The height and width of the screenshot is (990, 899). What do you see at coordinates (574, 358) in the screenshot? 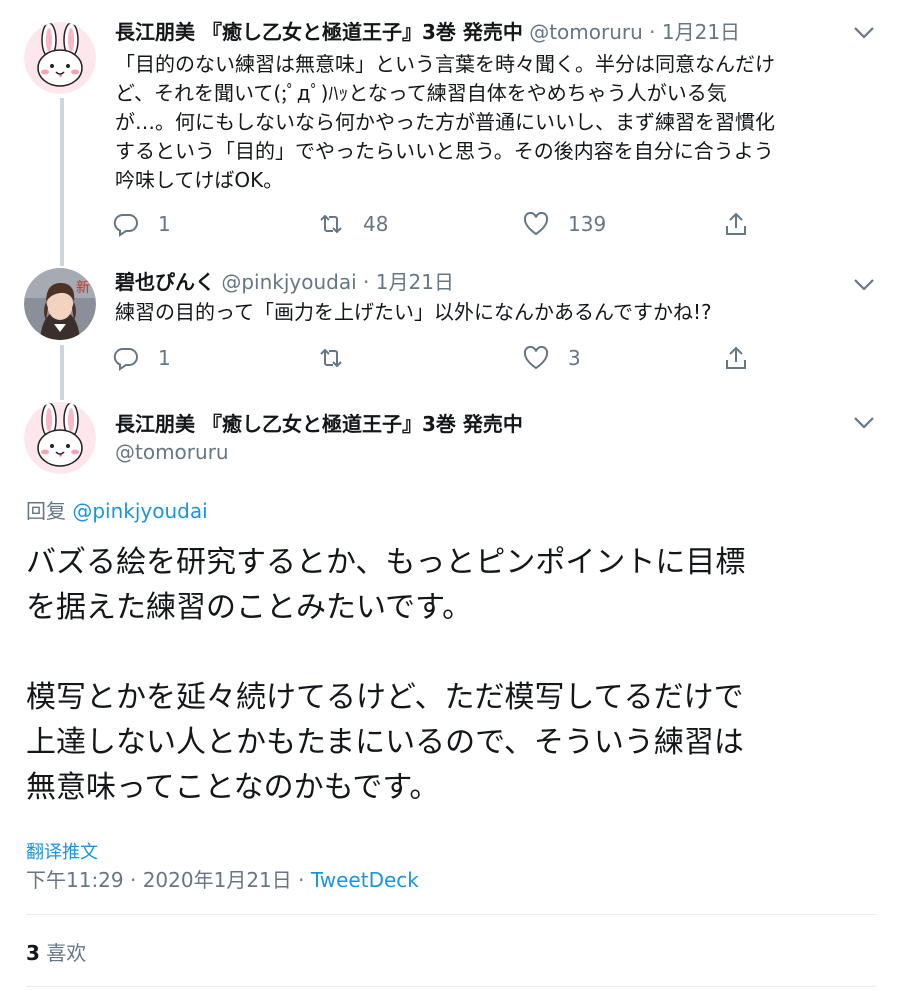
I see `like-count: 3` at bounding box center [574, 358].